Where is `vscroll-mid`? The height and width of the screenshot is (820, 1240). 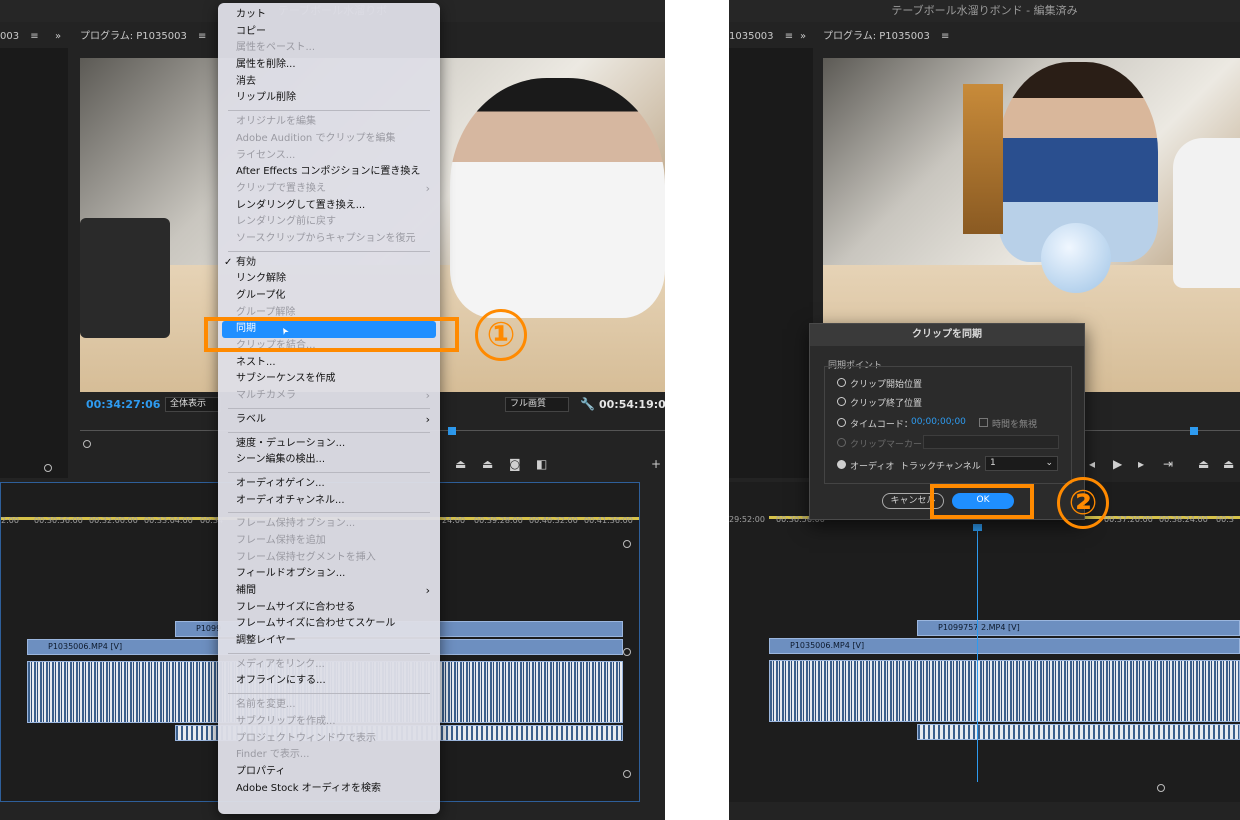 vscroll-mid is located at coordinates (627, 652).